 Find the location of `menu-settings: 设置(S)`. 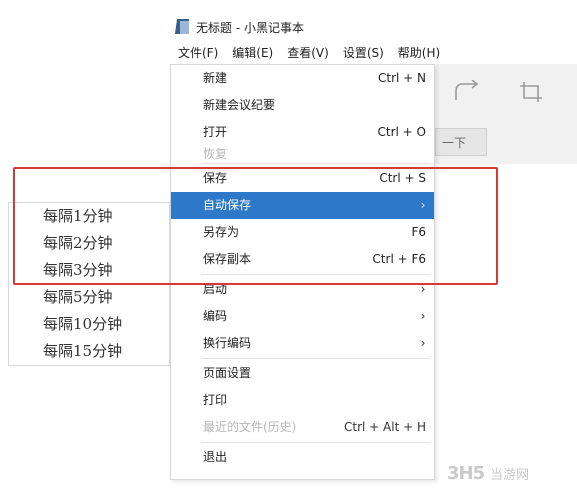

menu-settings: 设置(S) is located at coordinates (363, 52).